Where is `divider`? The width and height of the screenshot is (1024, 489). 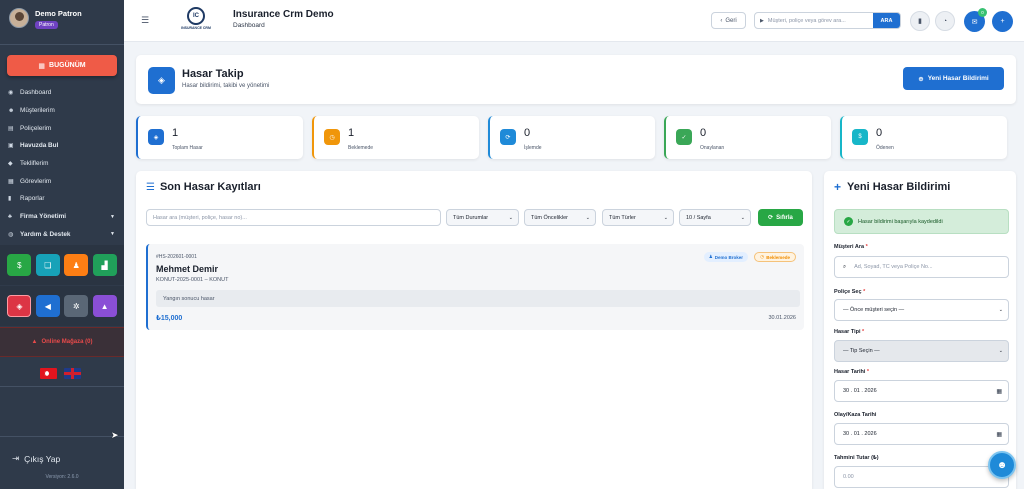 divider is located at coordinates (62, 386).